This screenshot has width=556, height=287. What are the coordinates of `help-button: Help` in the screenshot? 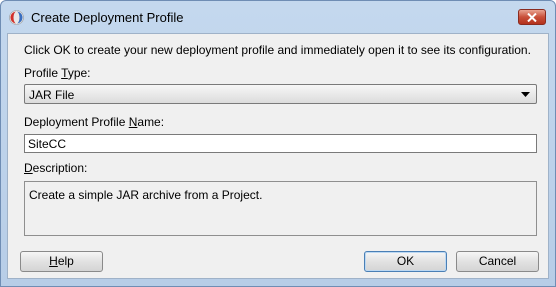 It's located at (61, 261).